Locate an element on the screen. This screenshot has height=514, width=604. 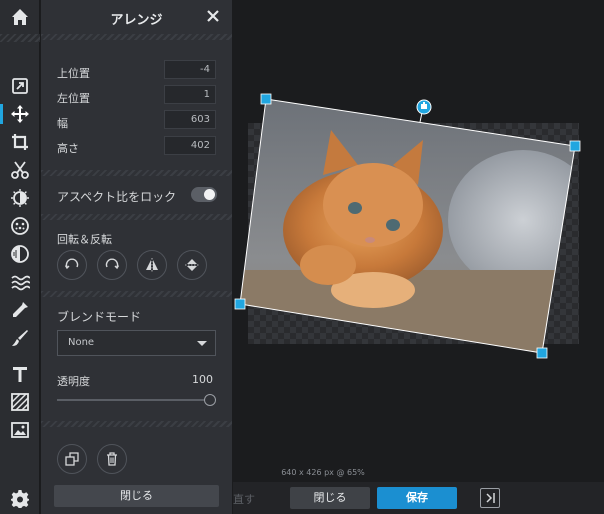
cut-icon is located at coordinates (20, 170).